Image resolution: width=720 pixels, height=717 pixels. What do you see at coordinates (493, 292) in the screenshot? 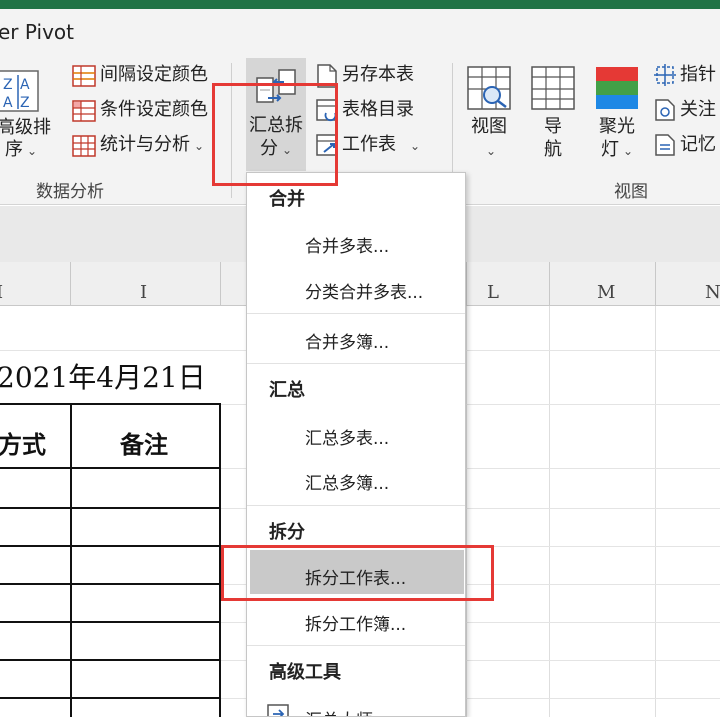
I see `column-header-l: L` at bounding box center [493, 292].